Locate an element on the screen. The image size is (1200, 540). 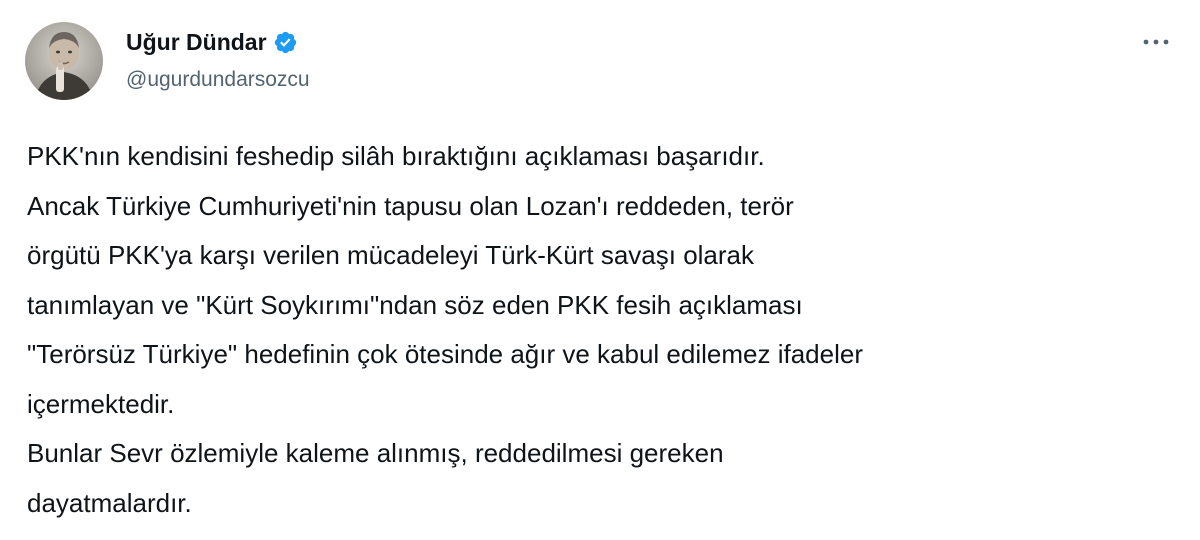
tweet-text-line: dayatmalardır. is located at coordinates (109, 502).